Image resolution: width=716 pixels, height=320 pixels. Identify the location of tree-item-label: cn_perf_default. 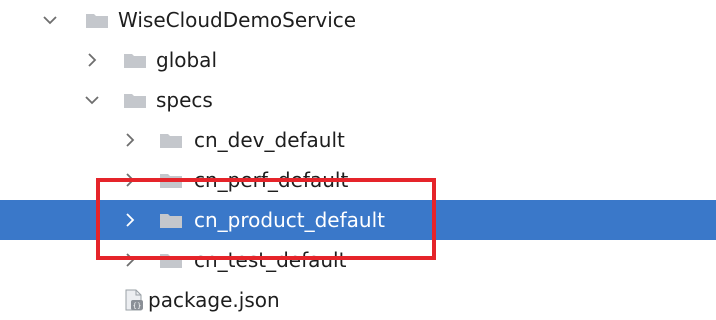
(271, 180).